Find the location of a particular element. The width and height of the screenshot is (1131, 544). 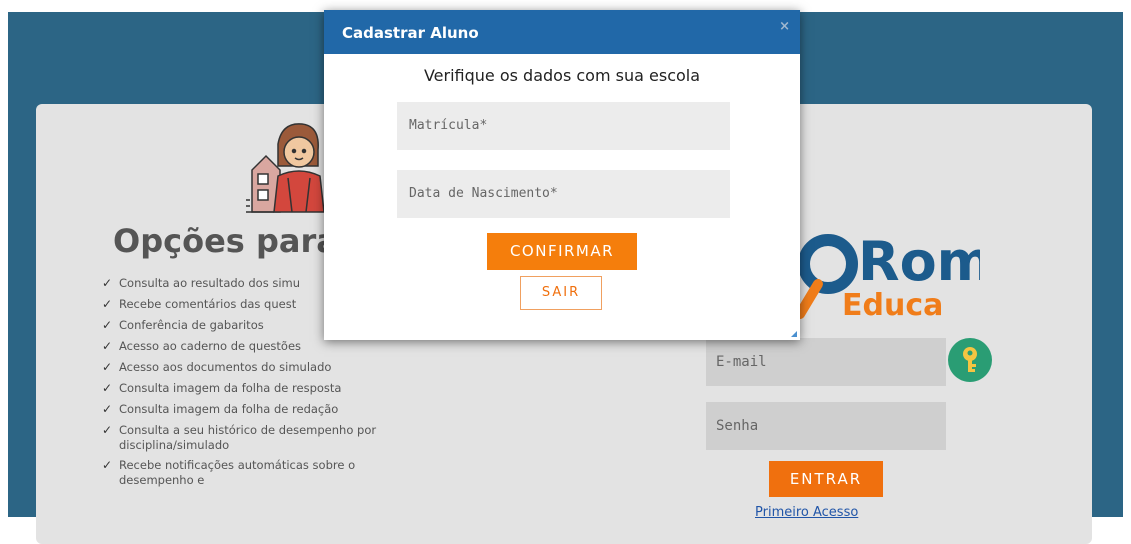

matricula-input: Matrícula* is located at coordinates (563, 126).